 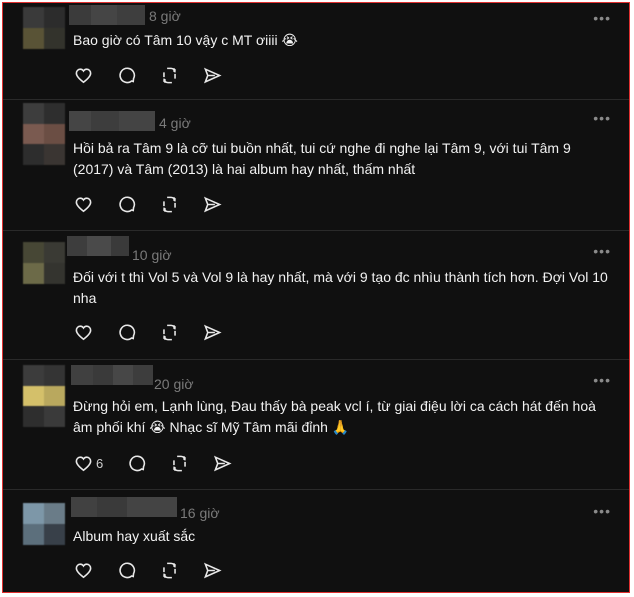 What do you see at coordinates (165, 16) in the screenshot?
I see `post-time: 8 giờ` at bounding box center [165, 16].